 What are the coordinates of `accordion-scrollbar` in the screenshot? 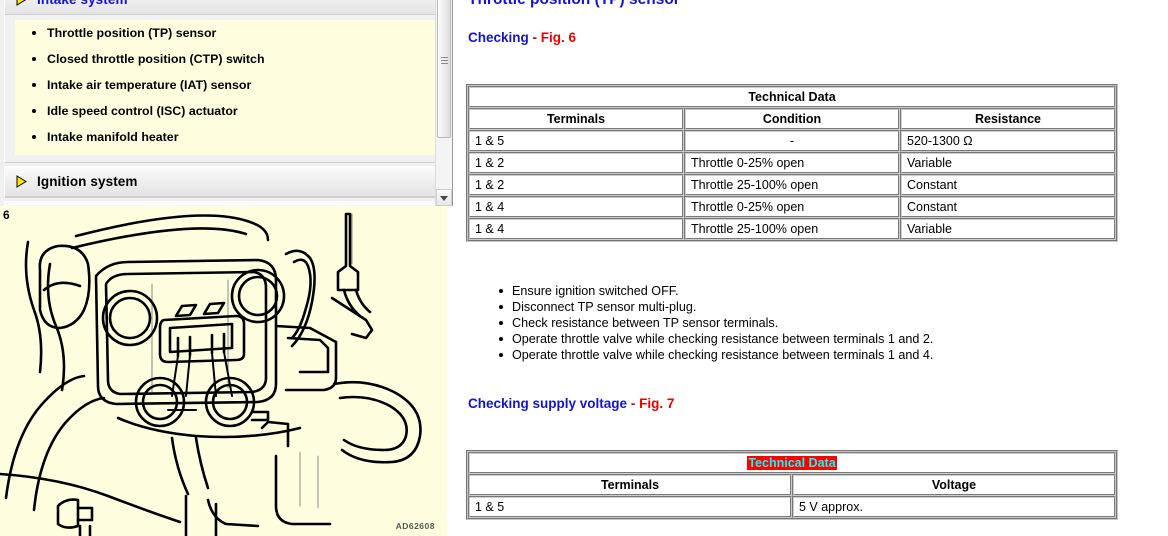 It's located at (443, 103).